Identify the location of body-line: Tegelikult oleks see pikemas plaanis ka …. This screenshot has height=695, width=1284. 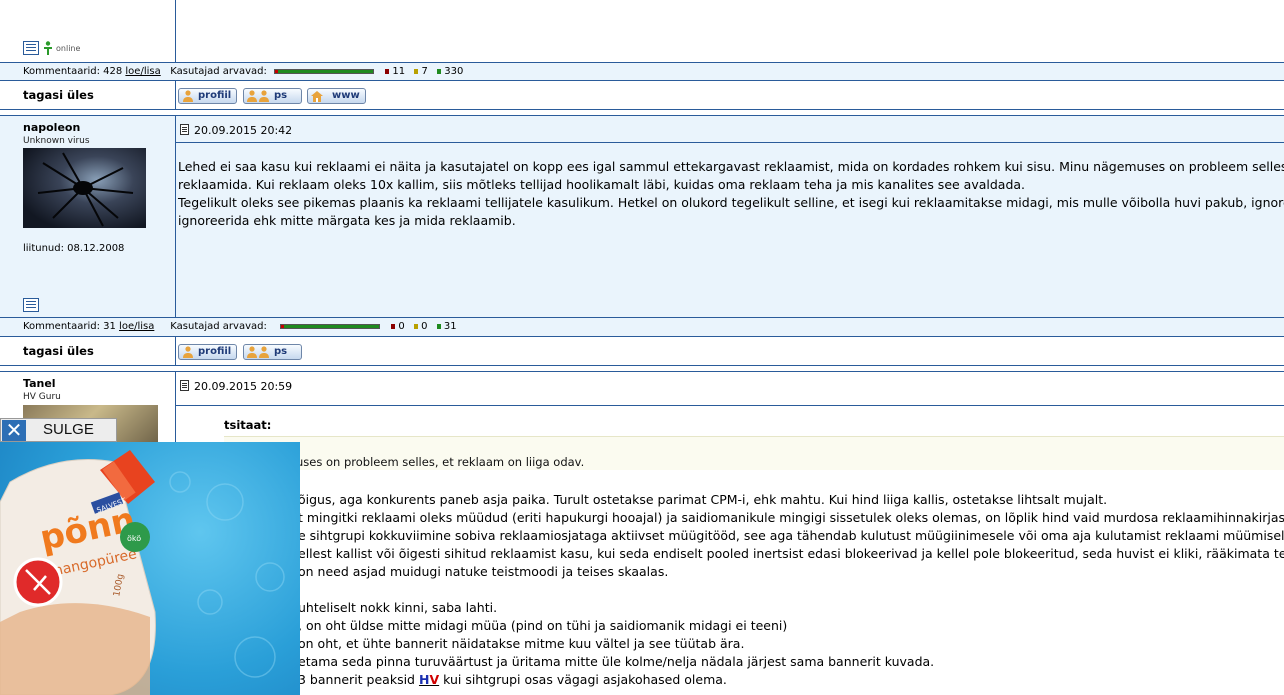
(731, 202).